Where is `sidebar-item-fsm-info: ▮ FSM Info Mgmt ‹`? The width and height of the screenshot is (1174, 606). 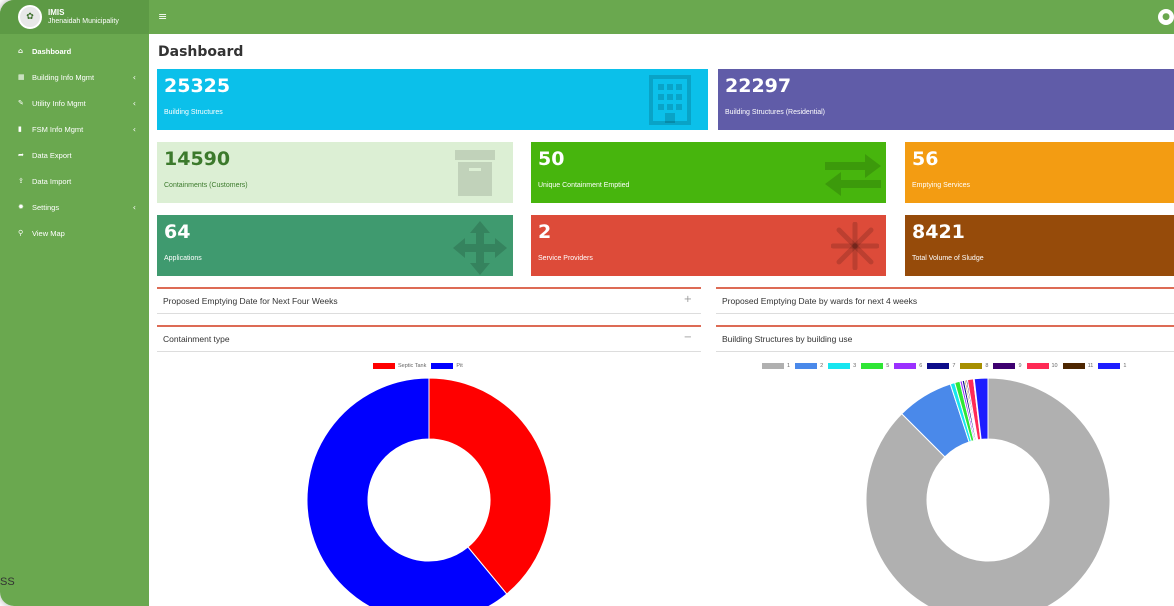 sidebar-item-fsm-info: ▮ FSM Info Mgmt ‹ is located at coordinates (74, 129).